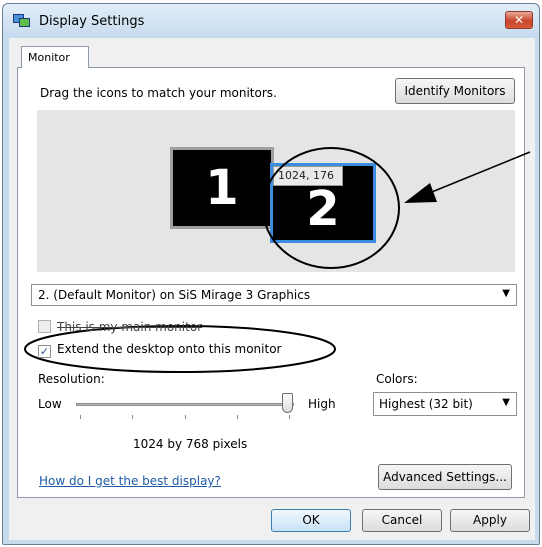 The image size is (542, 547). I want to click on extend-desktop-checkbox: ✓, so click(44, 351).